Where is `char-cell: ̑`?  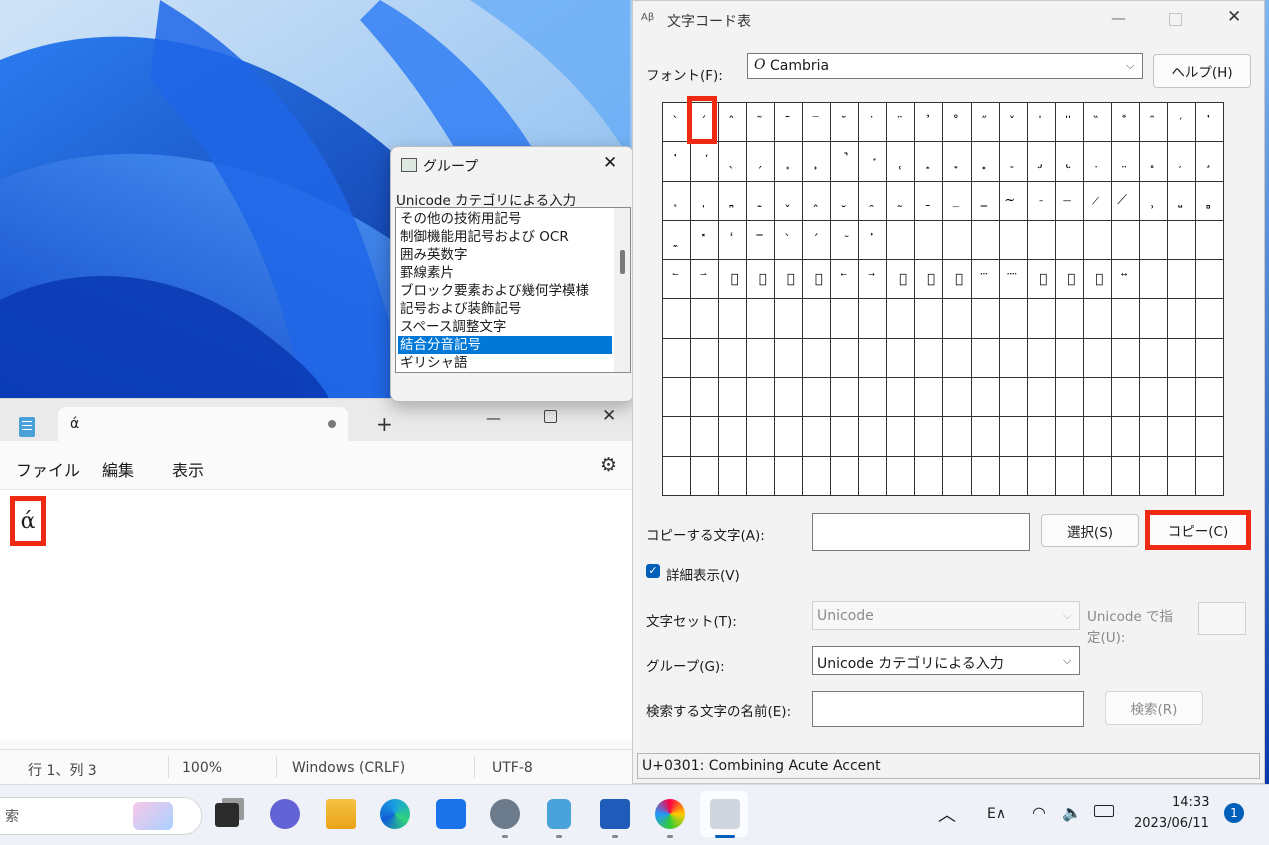
char-cell: ̑ is located at coordinates (1153, 123).